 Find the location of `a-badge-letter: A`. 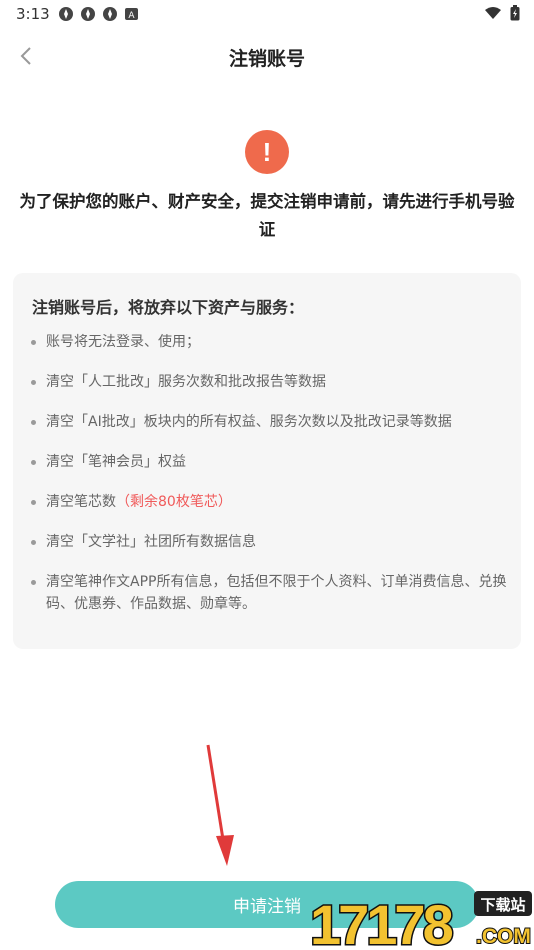

a-badge-letter: A is located at coordinates (131, 16).